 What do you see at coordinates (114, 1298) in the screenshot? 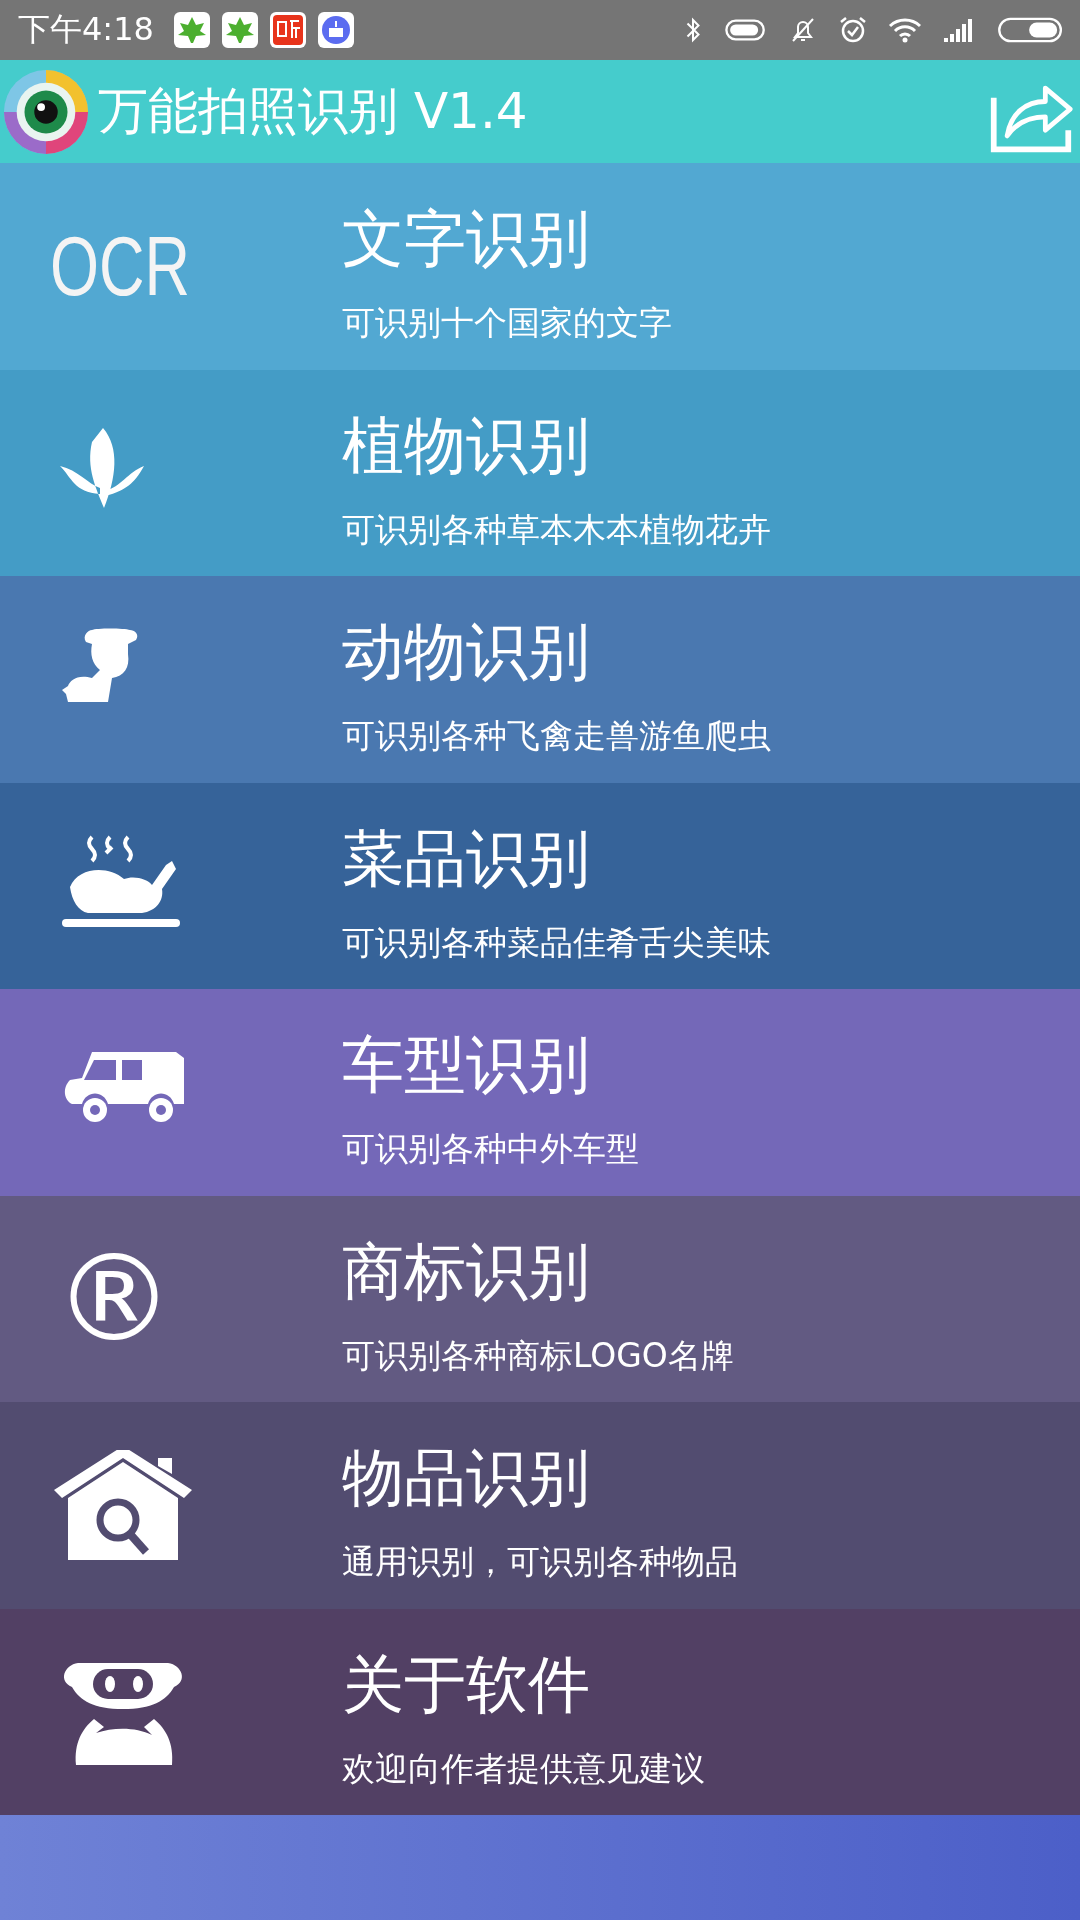
I see `registered-icon: ®` at bounding box center [114, 1298].